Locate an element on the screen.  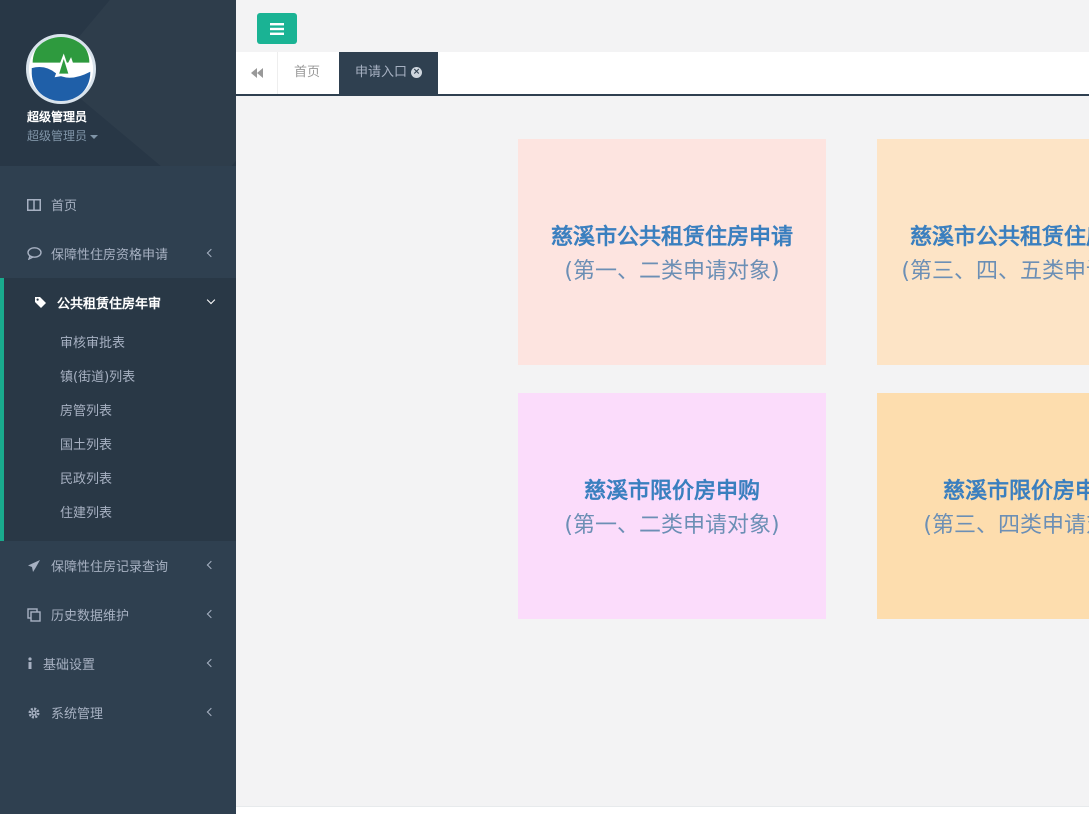
top-bar is located at coordinates (662, 26).